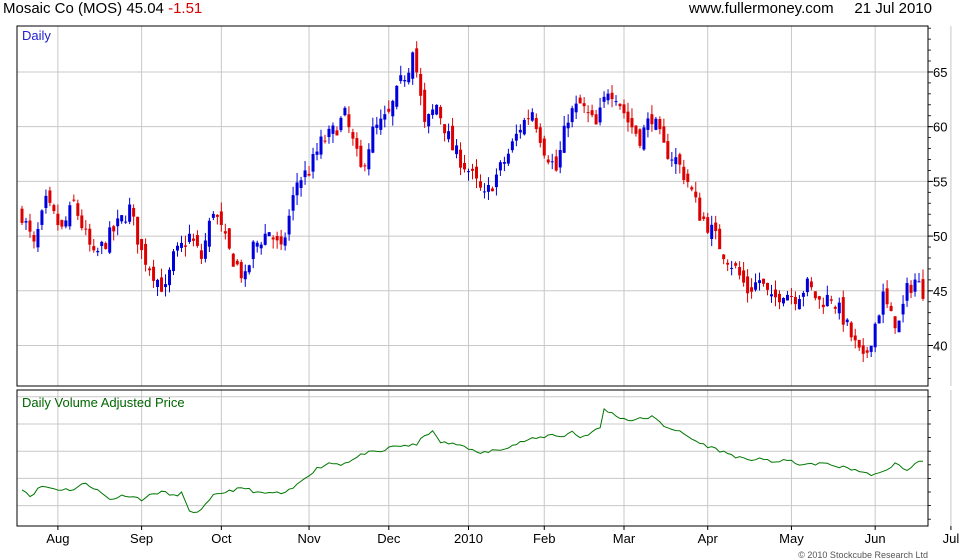 The width and height of the screenshot is (980, 560). I want to click on x-tick-label: Aug, so click(57, 538).